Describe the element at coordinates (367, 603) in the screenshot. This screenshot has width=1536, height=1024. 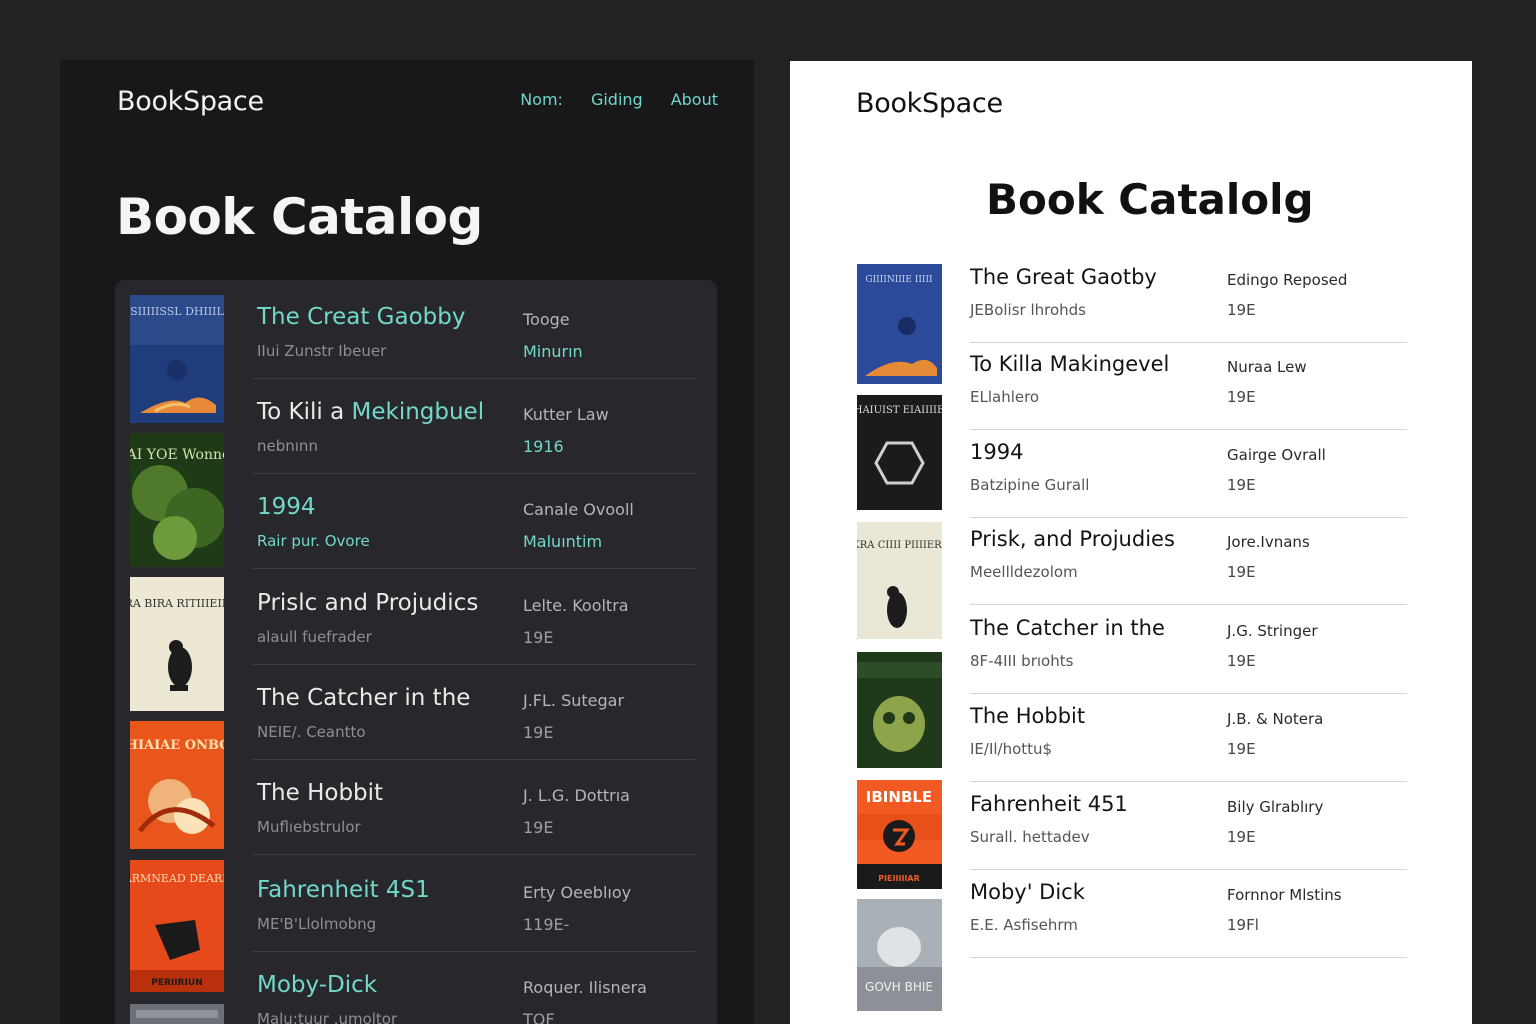
I see `book-title: Prislc and Projudics` at that location.